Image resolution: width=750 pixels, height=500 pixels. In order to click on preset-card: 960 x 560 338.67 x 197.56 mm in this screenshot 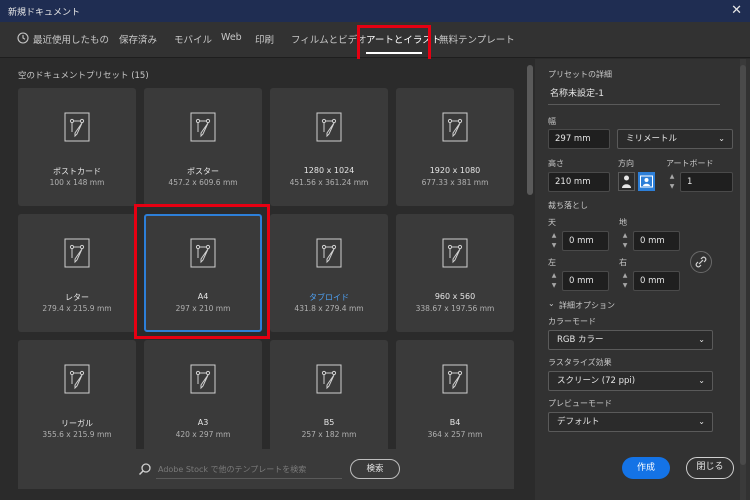, I will do `click(455, 273)`.